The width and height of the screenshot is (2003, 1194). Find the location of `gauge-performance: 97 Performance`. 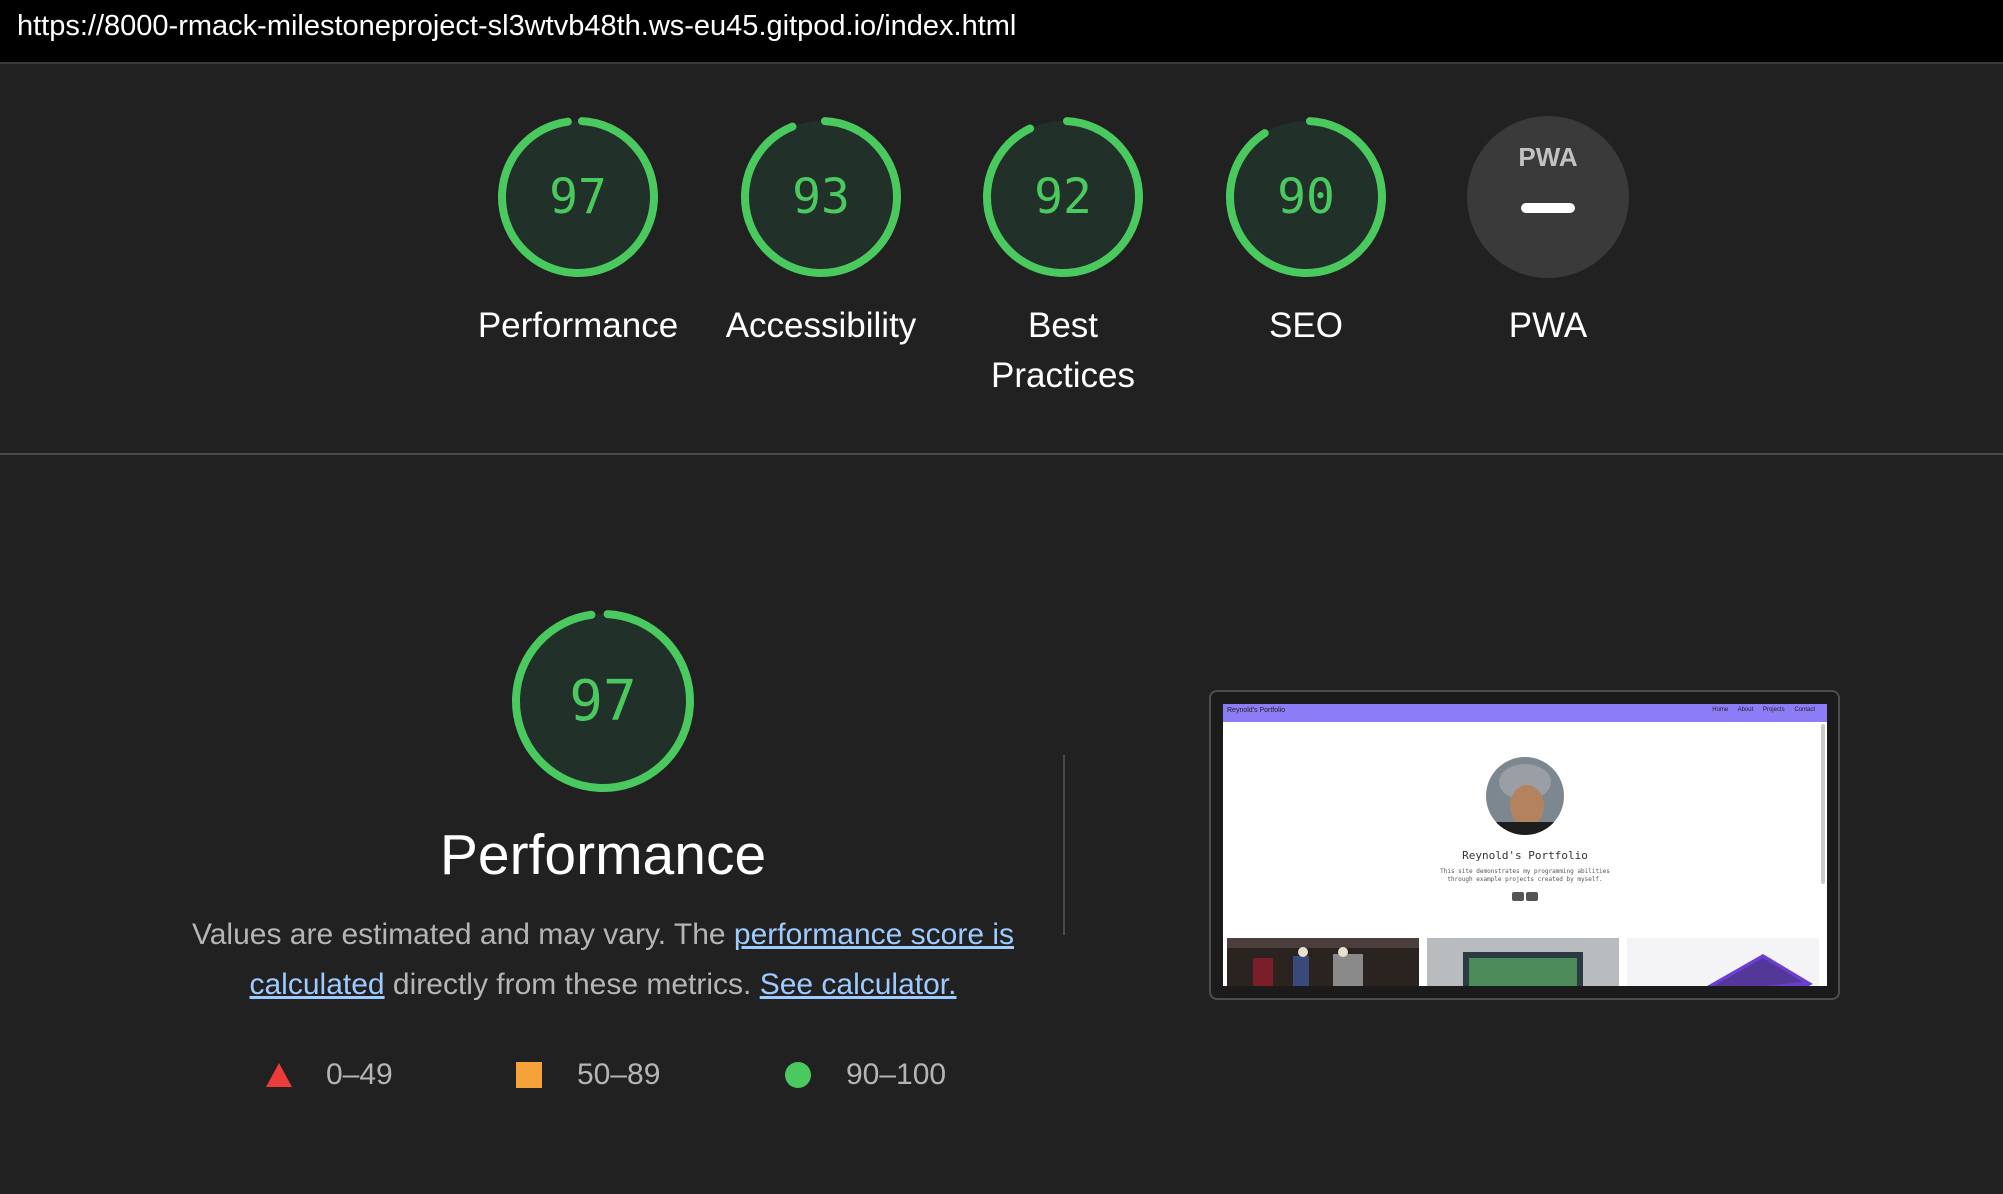

gauge-performance: 97 Performance is located at coordinates (578, 207).